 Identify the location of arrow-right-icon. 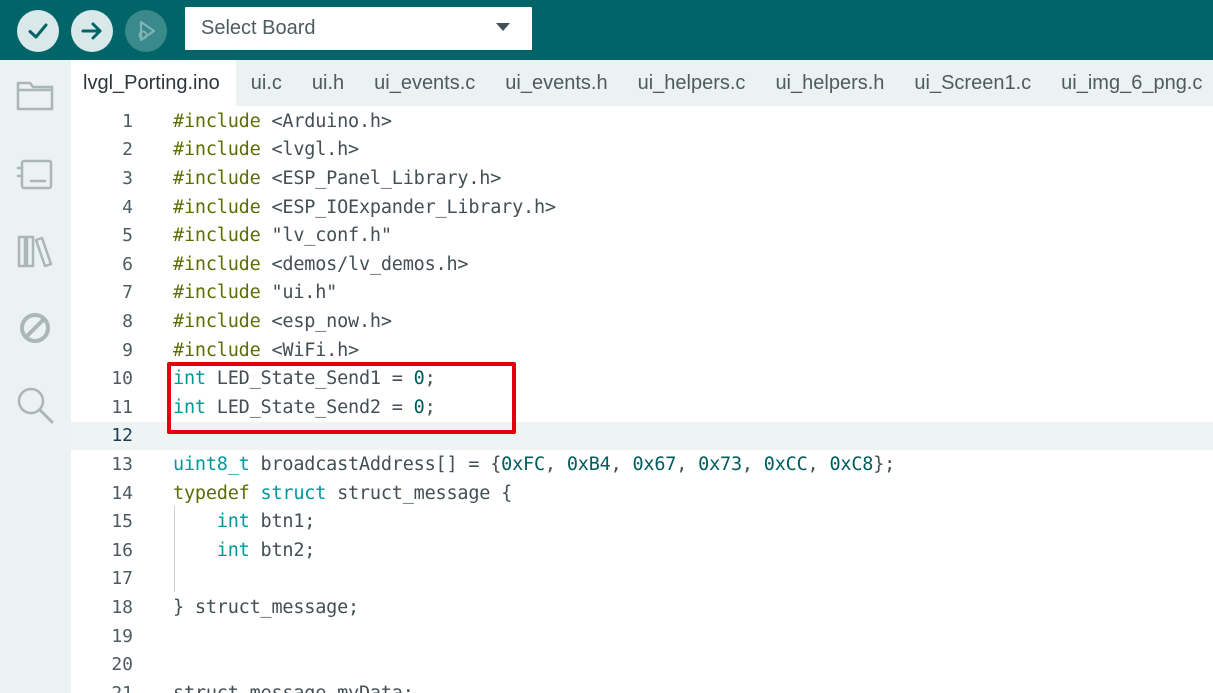
(91, 31).